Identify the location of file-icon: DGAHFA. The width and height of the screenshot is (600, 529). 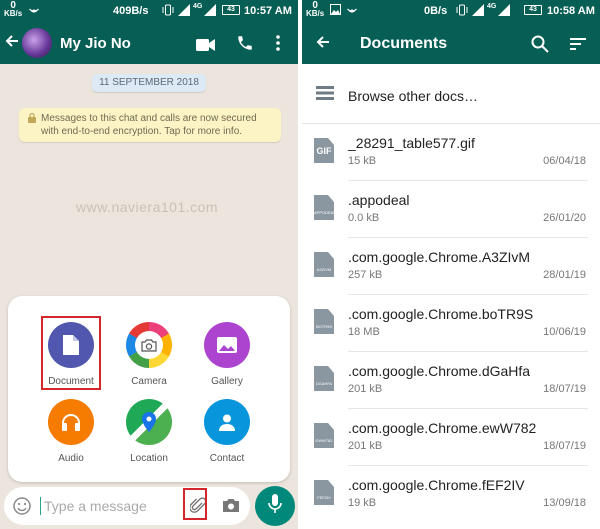
(324, 378).